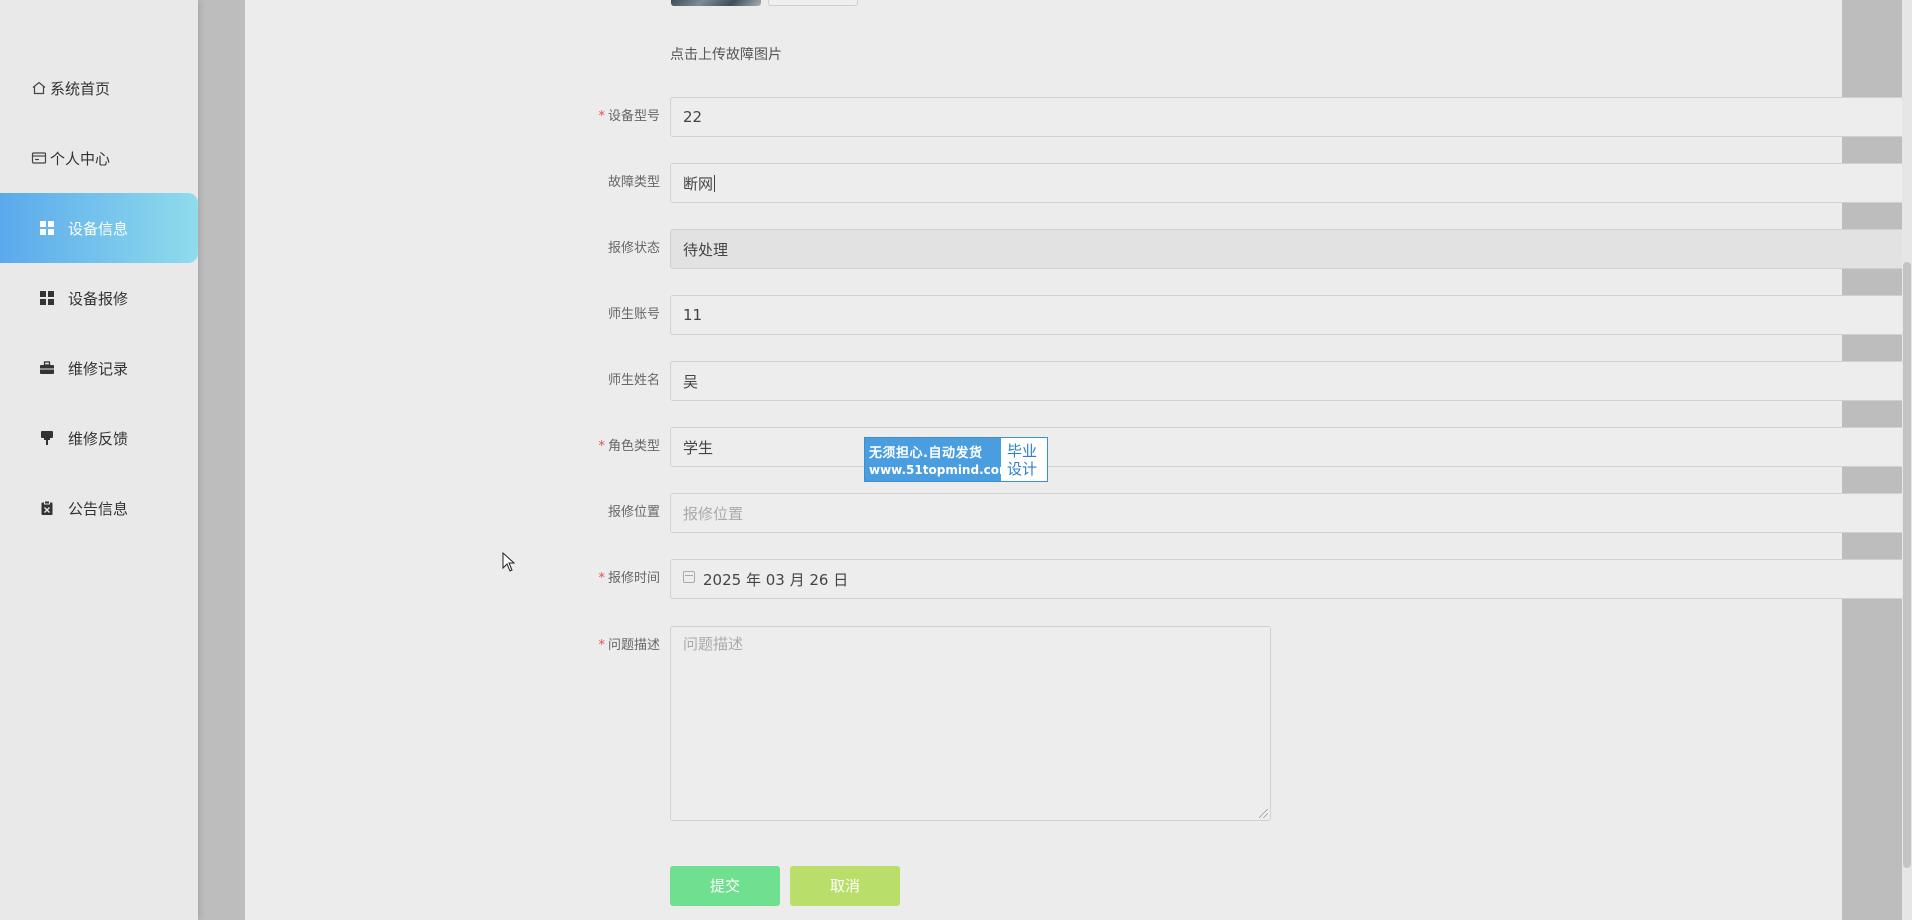 This screenshot has width=1912, height=920. I want to click on sidebar-item-device-info: 设备信息, so click(99, 228).